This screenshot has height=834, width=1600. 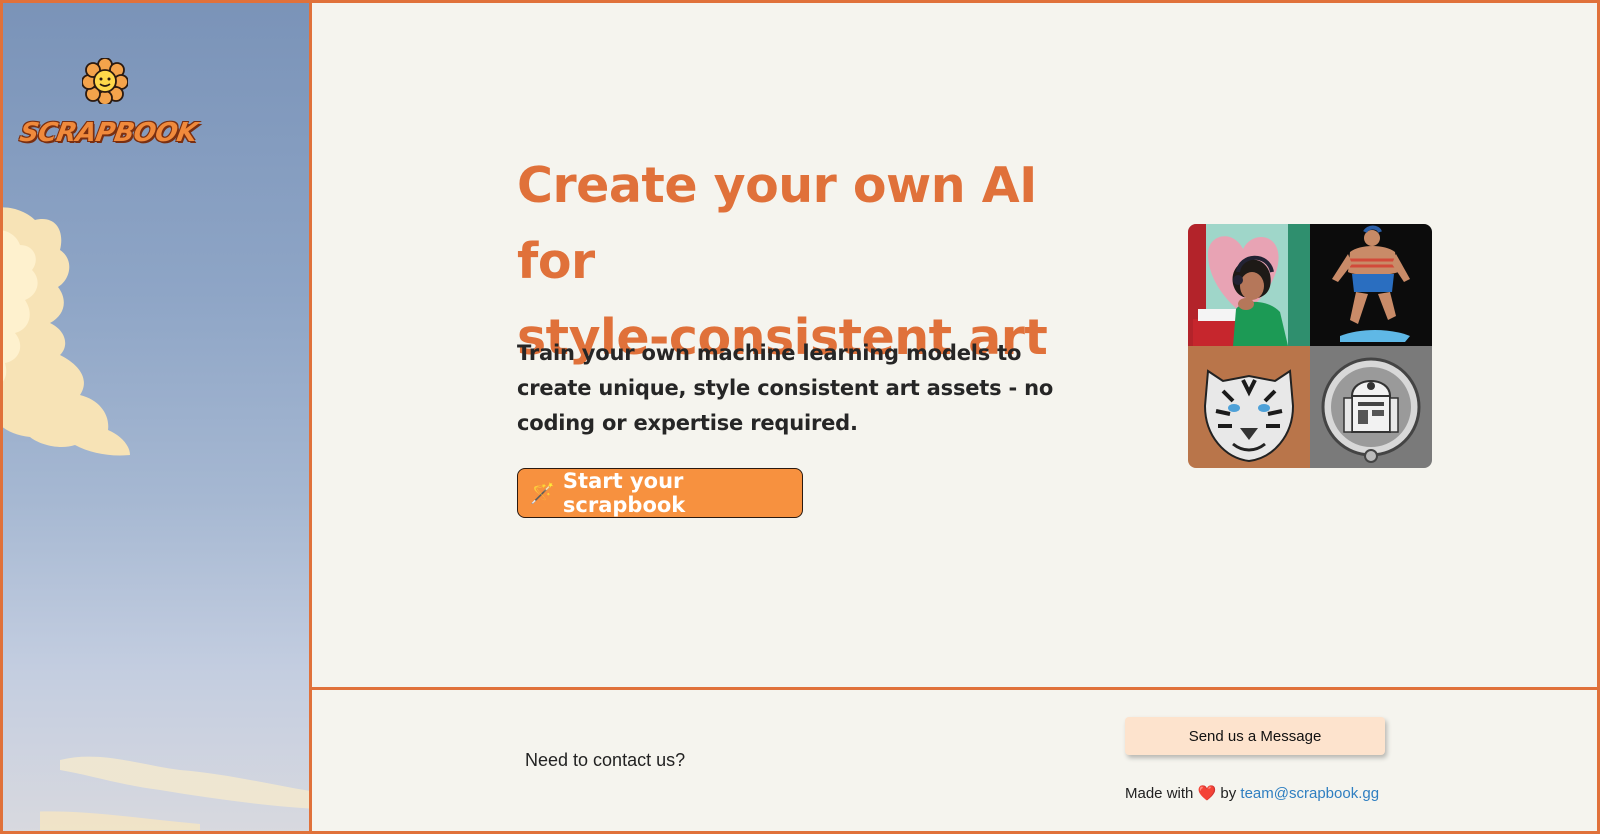 What do you see at coordinates (108, 108) in the screenshot?
I see `scrapbook-logo: SCRAPBOOK` at bounding box center [108, 108].